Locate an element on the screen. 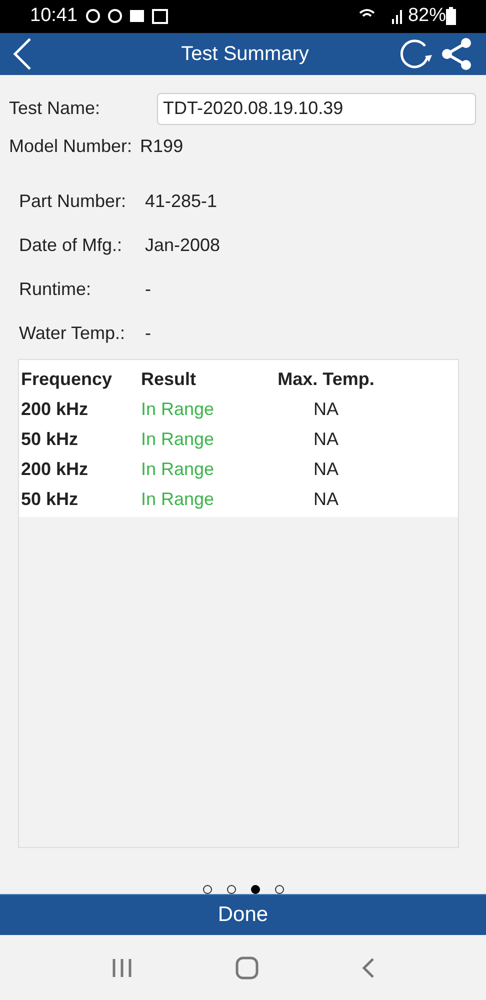 The image size is (486, 1000). field-value: 41-285-1 is located at coordinates (181, 201).